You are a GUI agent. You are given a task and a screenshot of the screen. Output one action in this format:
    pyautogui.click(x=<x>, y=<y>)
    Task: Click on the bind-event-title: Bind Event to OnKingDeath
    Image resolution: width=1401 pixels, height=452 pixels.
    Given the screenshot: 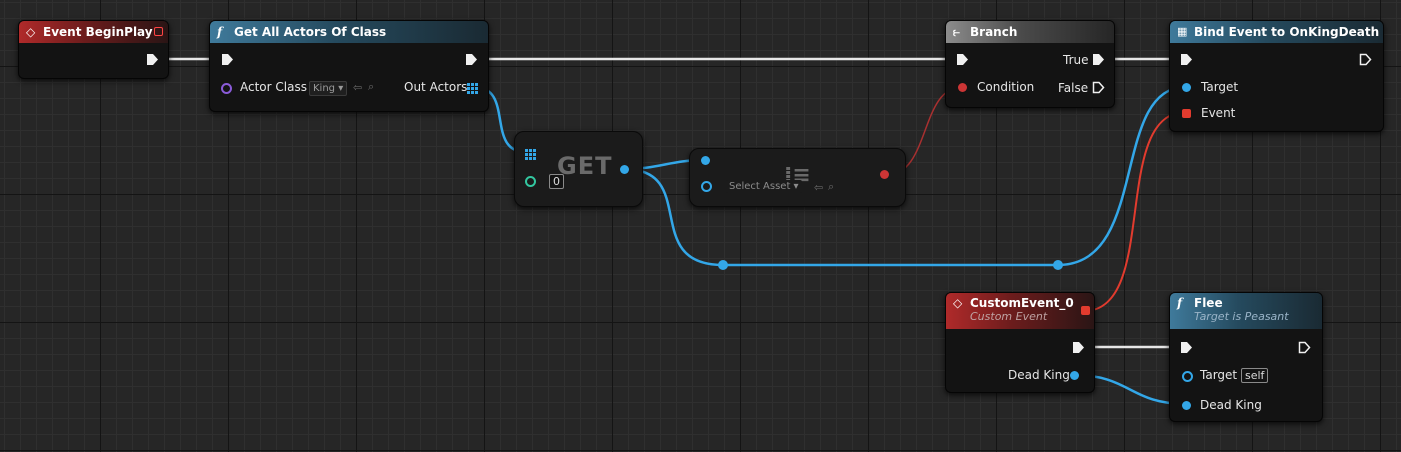 What is the action you would take?
    pyautogui.click(x=1287, y=32)
    